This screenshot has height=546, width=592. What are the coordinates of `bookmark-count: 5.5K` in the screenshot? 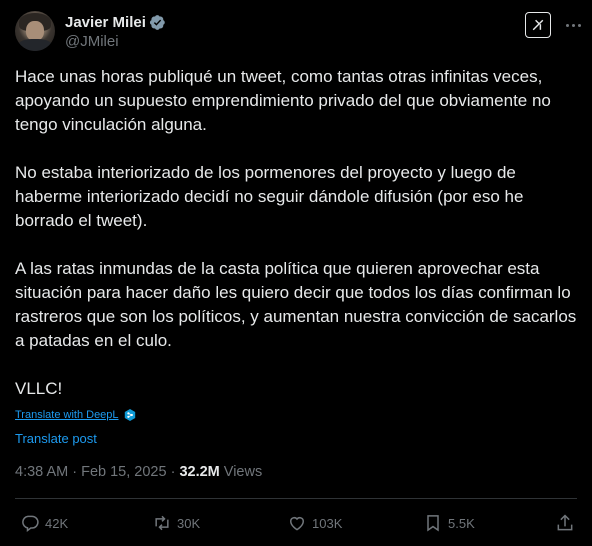 It's located at (461, 523).